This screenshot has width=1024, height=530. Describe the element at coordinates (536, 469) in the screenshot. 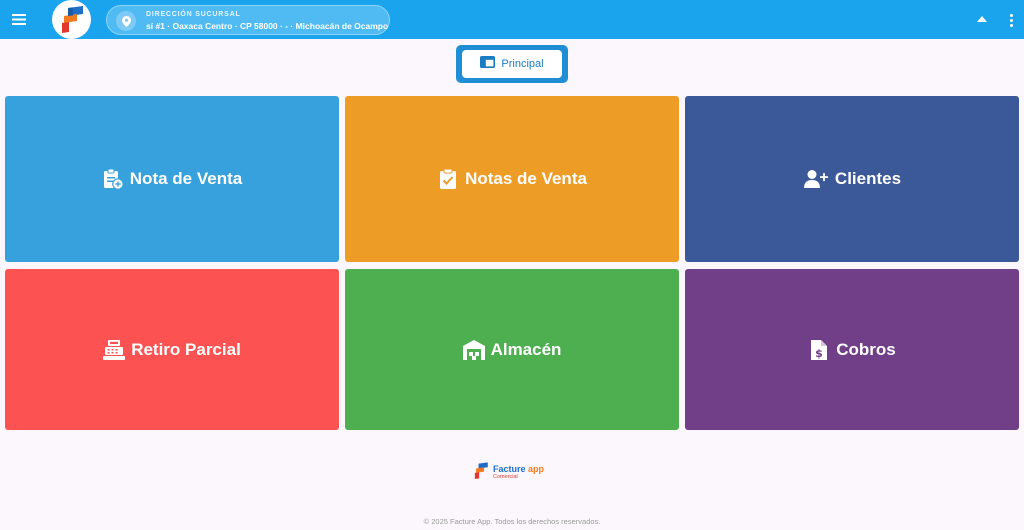

I see `footer-brand-accent: app` at that location.